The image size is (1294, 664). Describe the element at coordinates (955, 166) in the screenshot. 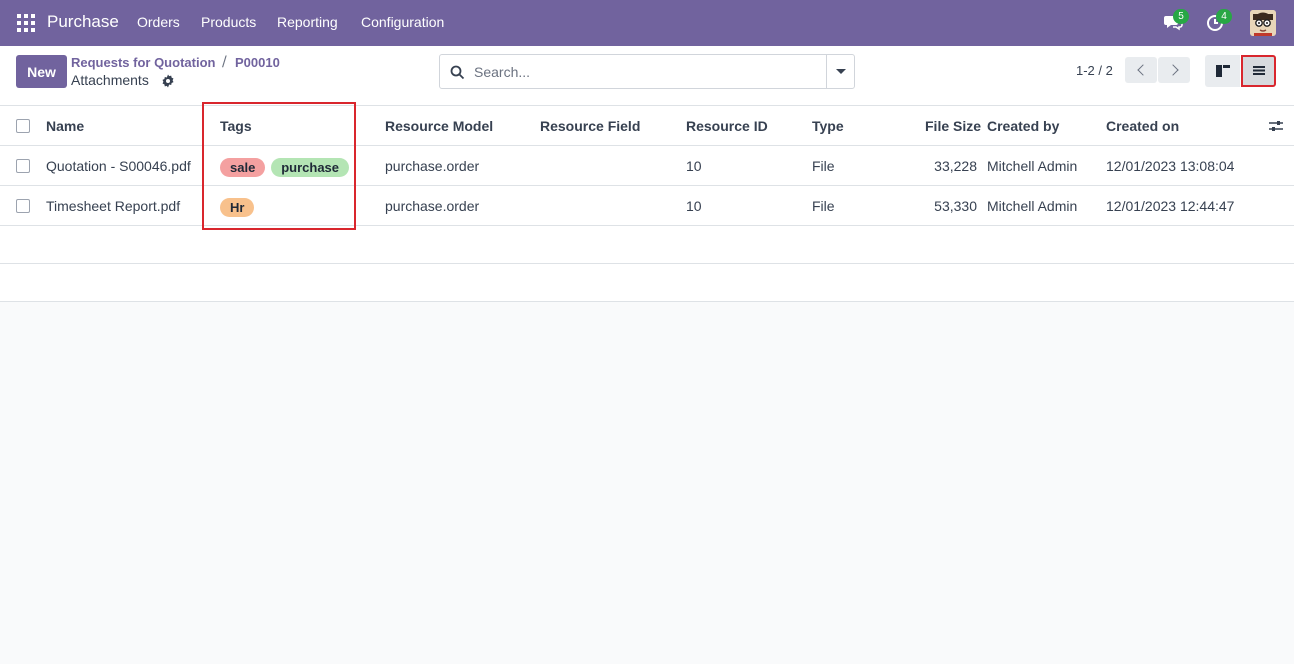

I see `cell-file-size: 33,228` at that location.